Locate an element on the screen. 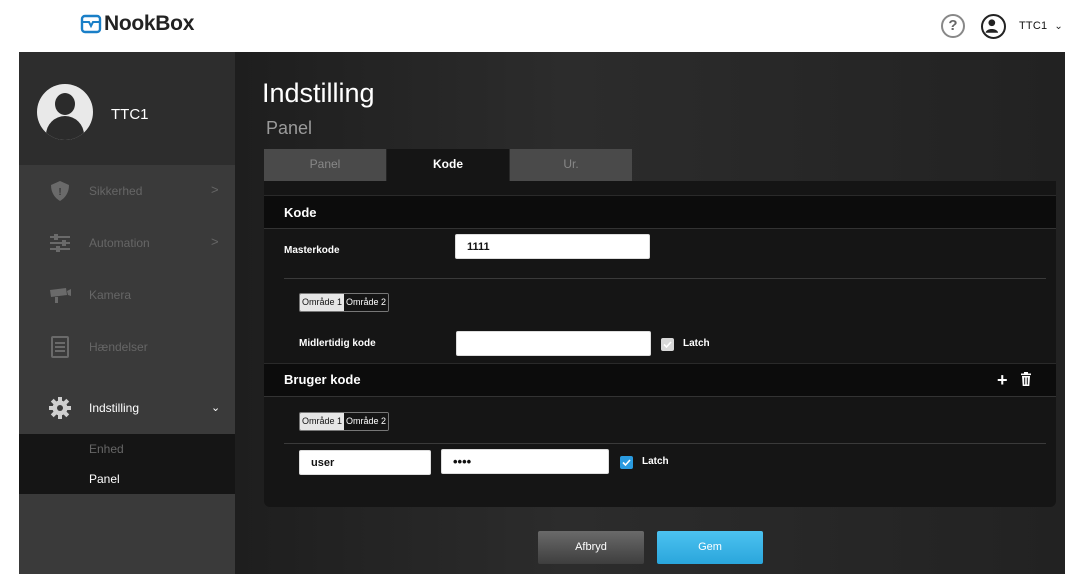 The width and height of the screenshot is (1084, 574). help-icon: ? is located at coordinates (953, 26).